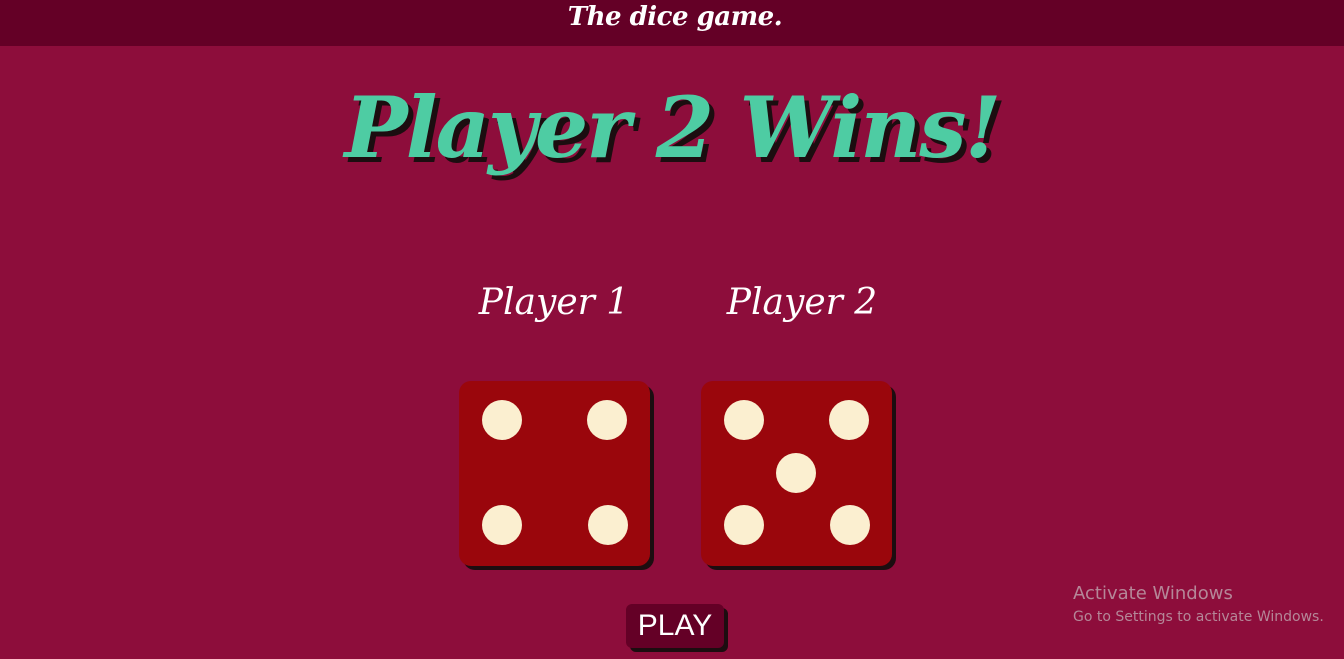  What do you see at coordinates (554, 473) in the screenshot?
I see `player-1-die` at bounding box center [554, 473].